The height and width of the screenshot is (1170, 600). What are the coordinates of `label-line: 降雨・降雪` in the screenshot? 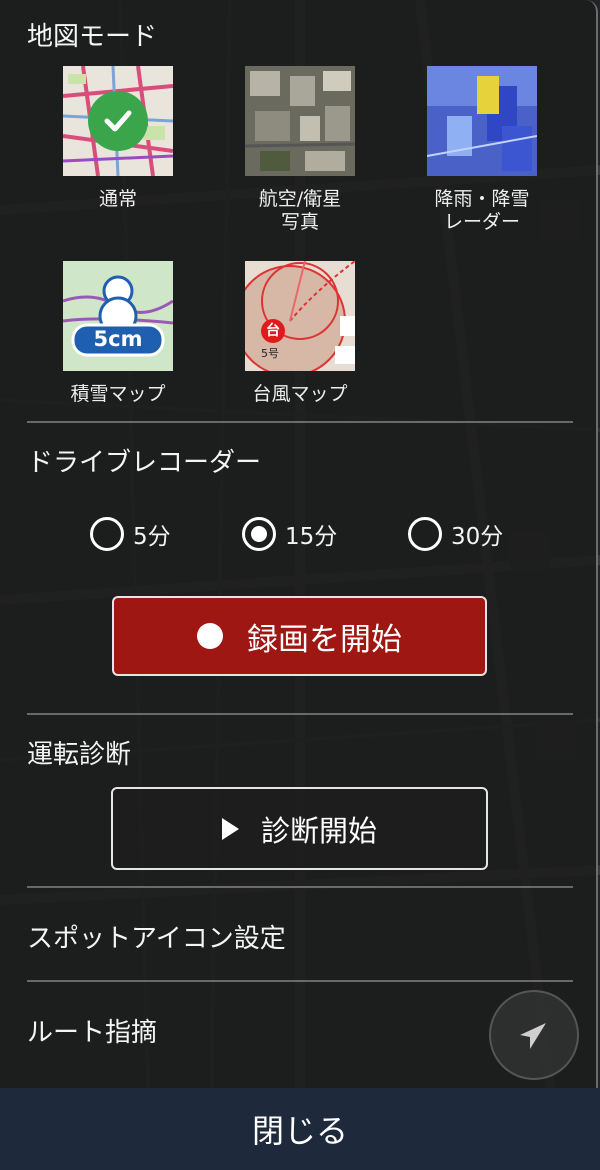 It's located at (482, 199).